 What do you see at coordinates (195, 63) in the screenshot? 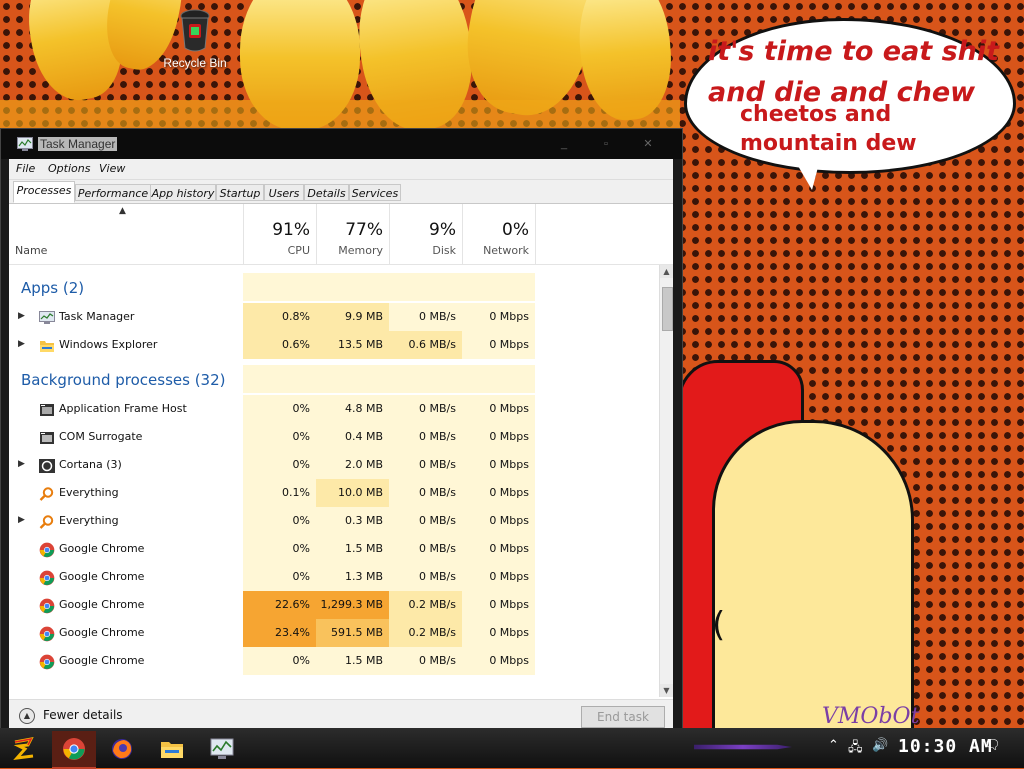
I see `recycle-bin-label: Recycle Bin` at bounding box center [195, 63].